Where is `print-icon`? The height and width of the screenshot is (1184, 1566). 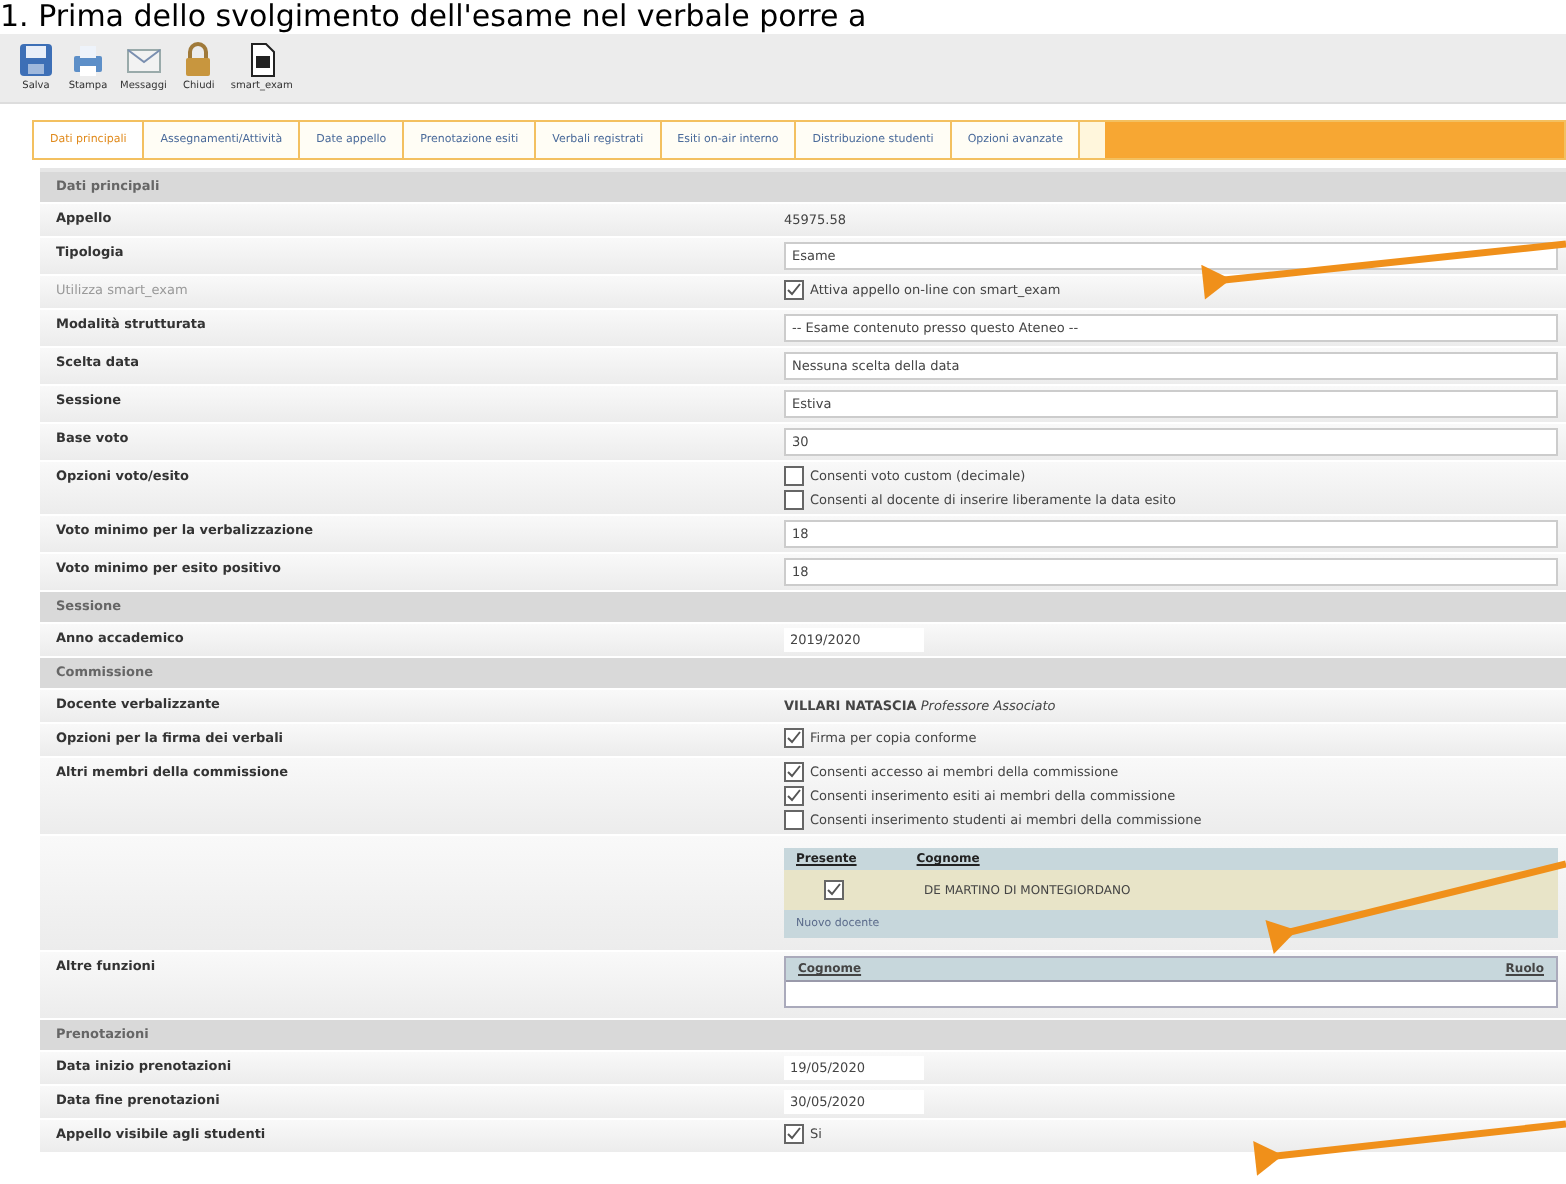
print-icon is located at coordinates (88, 60).